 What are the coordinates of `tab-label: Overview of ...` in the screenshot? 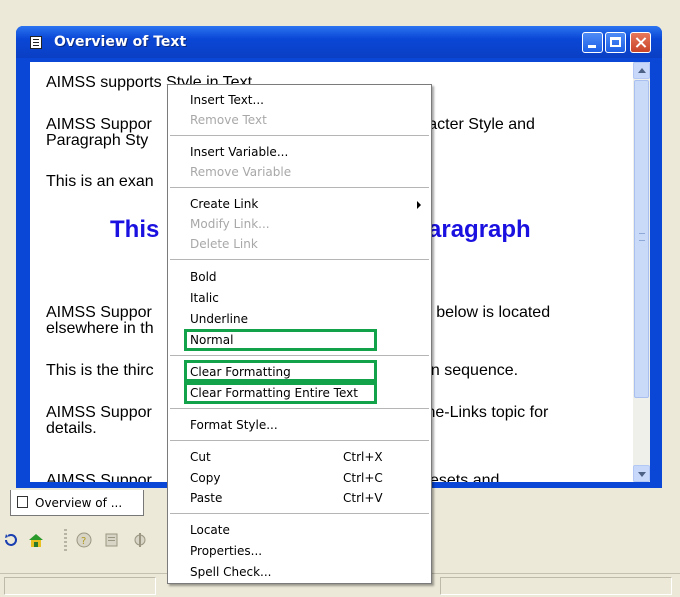 It's located at (79, 503).